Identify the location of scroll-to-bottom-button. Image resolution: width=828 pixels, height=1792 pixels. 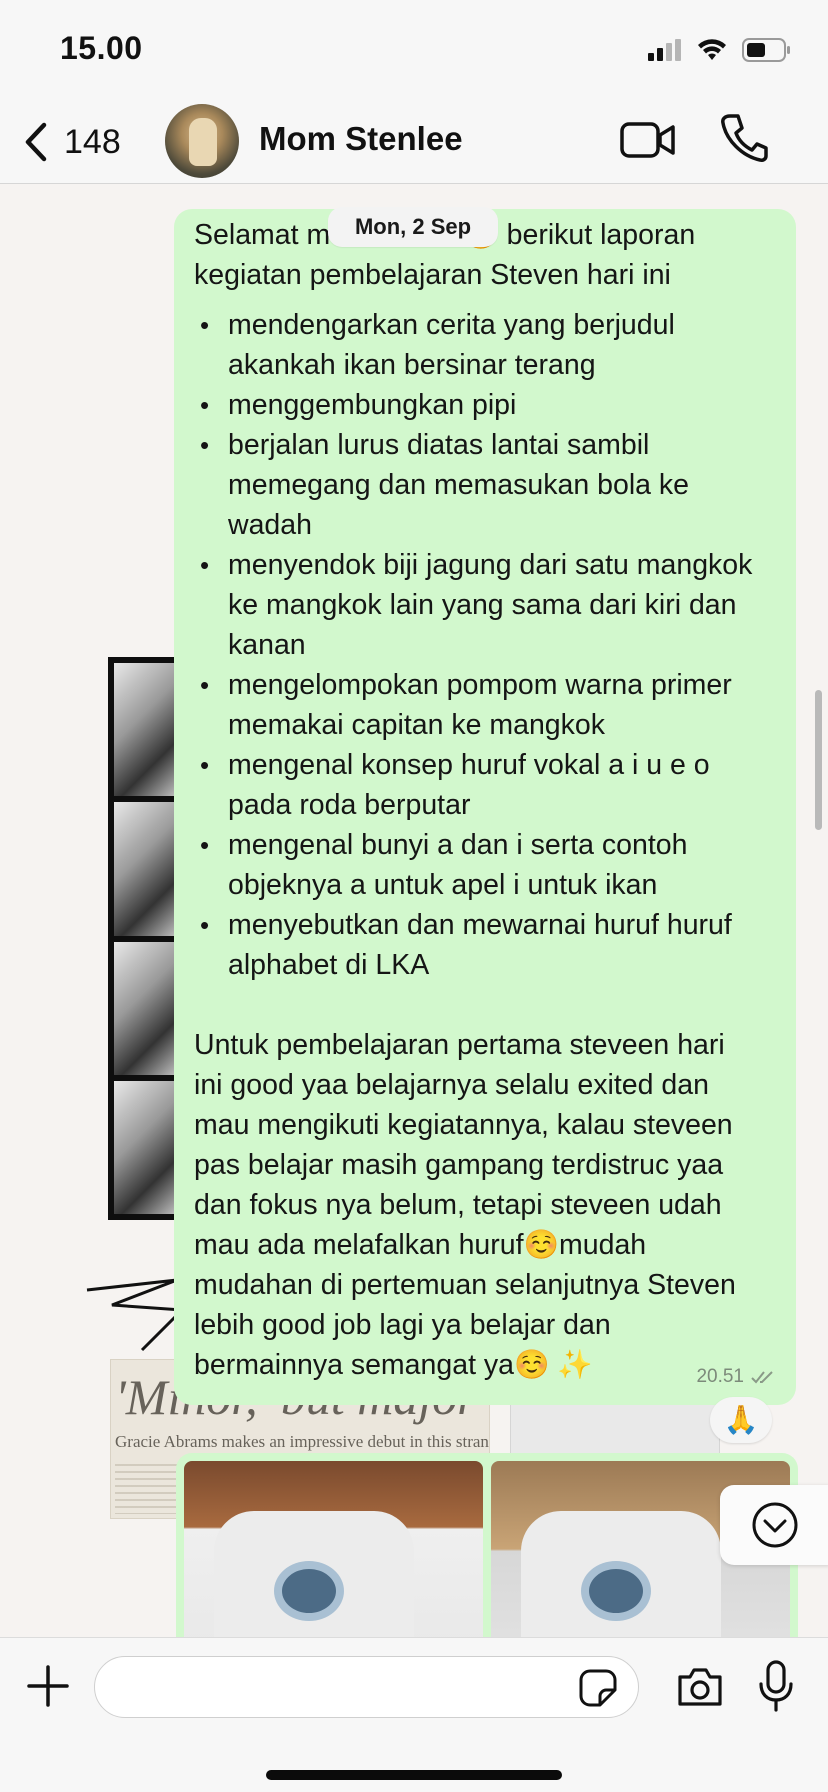
(774, 1525).